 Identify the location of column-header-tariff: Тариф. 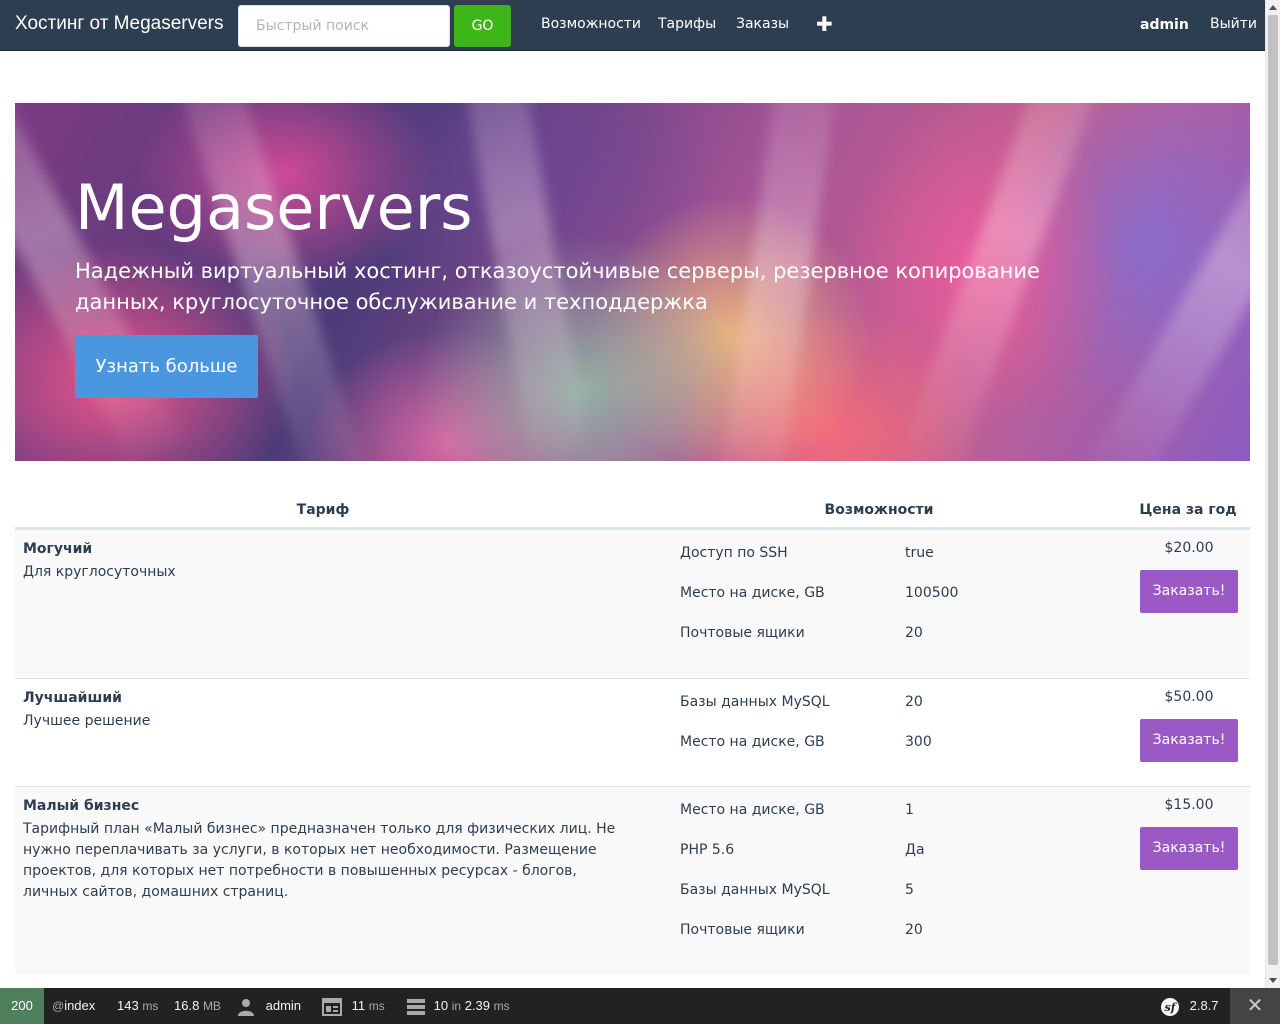
(323, 510).